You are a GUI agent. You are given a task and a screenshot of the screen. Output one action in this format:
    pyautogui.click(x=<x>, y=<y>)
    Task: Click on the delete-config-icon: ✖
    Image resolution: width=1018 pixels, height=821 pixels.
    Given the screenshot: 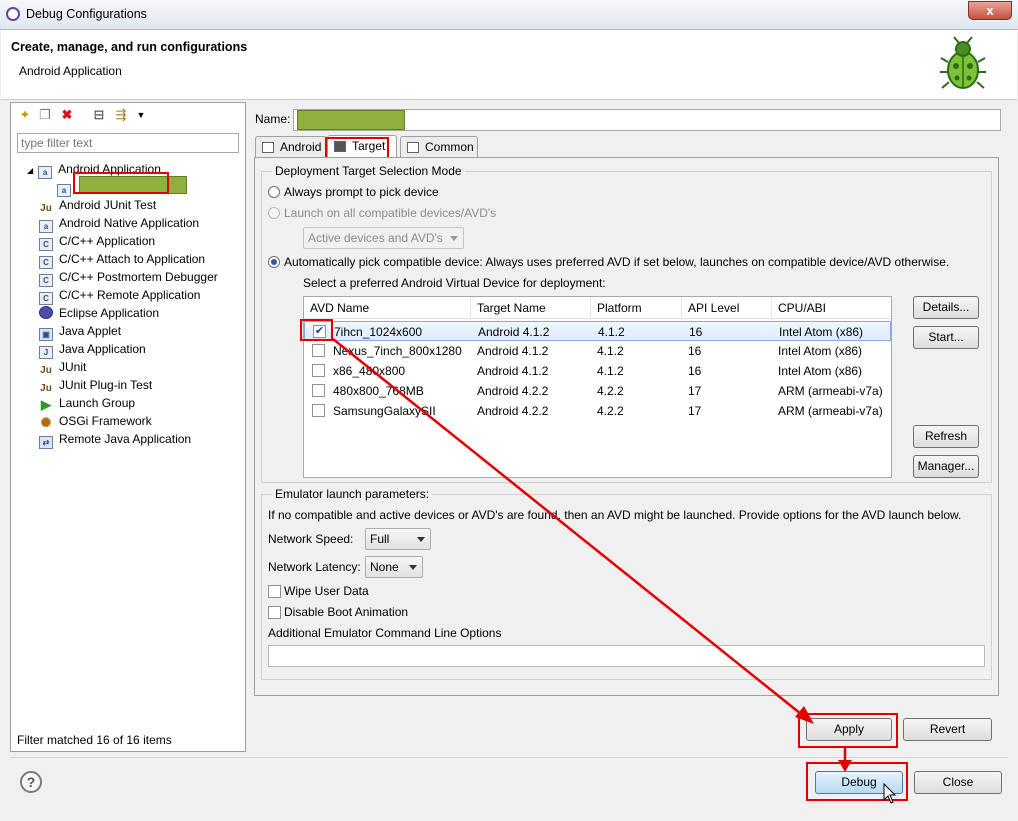 What is the action you would take?
    pyautogui.click(x=67, y=115)
    